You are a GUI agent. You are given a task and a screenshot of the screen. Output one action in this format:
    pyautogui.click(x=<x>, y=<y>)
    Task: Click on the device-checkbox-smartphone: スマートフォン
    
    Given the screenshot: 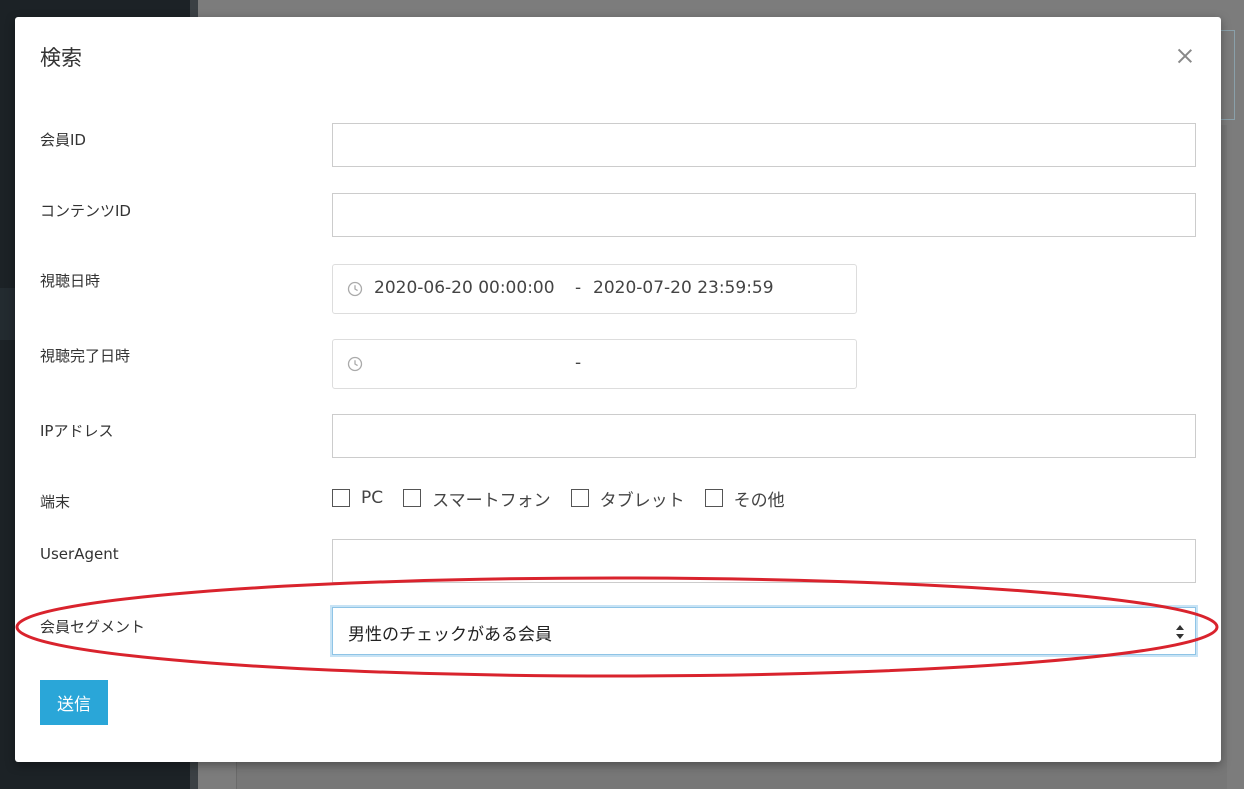 What is the action you would take?
    pyautogui.click(x=477, y=498)
    